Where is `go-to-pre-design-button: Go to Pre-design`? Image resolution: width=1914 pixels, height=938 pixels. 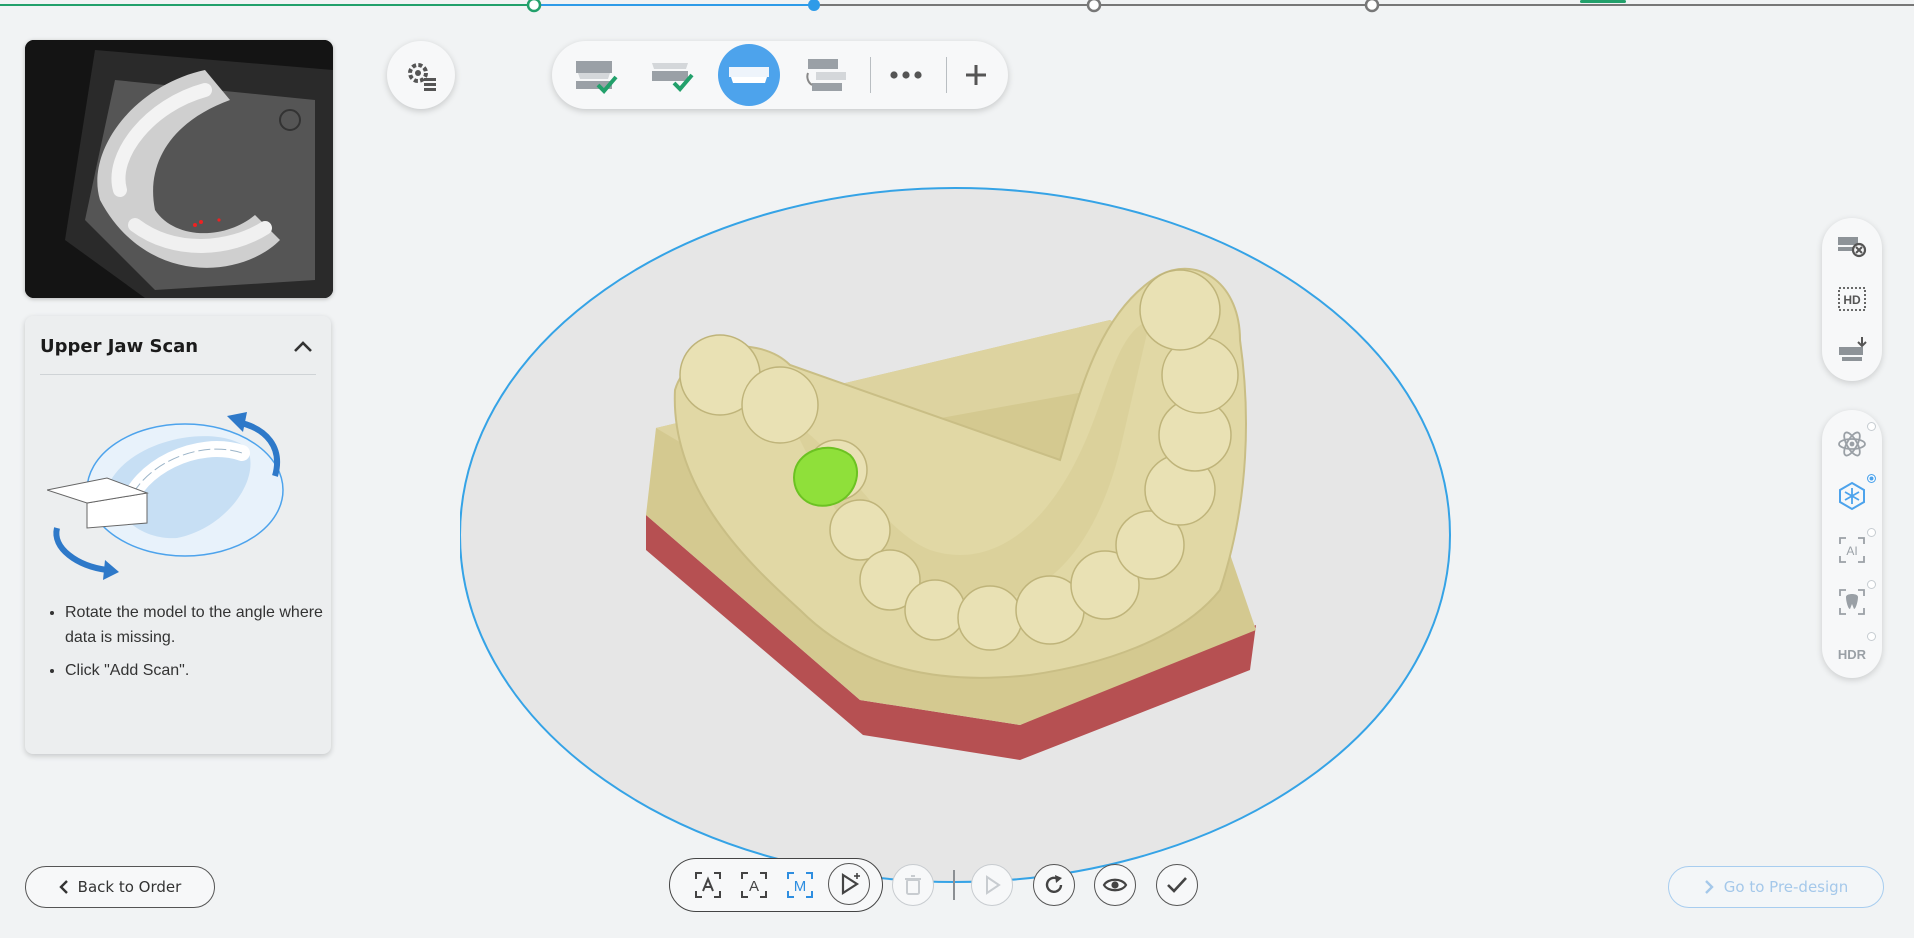 go-to-pre-design-button: Go to Pre-design is located at coordinates (1776, 887).